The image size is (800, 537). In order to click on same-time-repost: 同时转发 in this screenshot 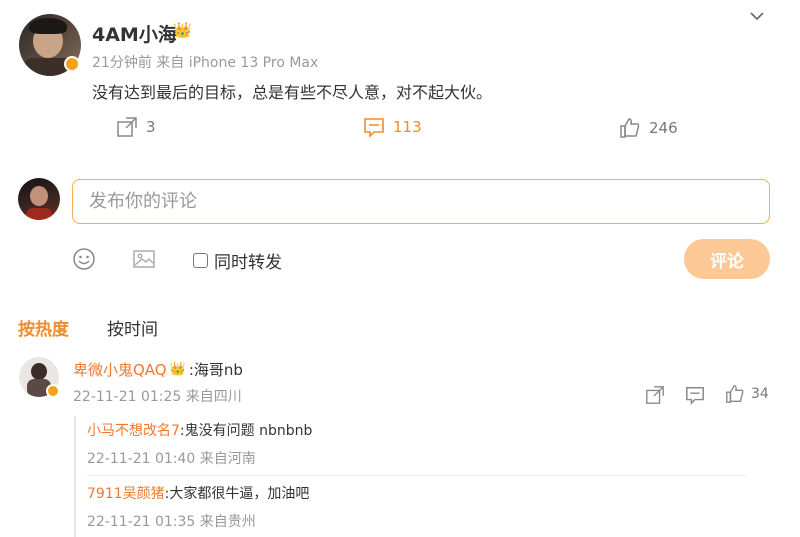, I will do `click(237, 260)`.